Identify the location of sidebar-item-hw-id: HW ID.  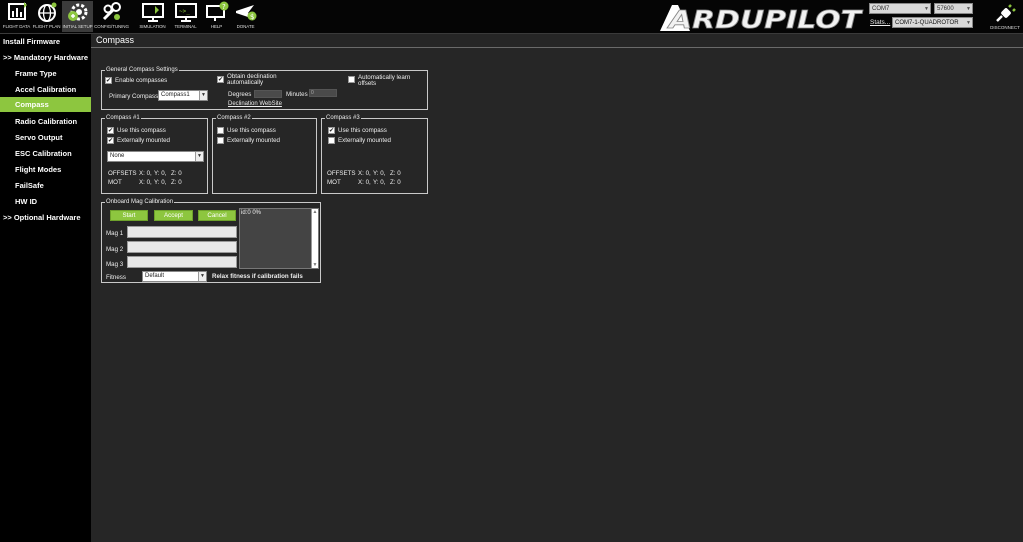
(45, 201).